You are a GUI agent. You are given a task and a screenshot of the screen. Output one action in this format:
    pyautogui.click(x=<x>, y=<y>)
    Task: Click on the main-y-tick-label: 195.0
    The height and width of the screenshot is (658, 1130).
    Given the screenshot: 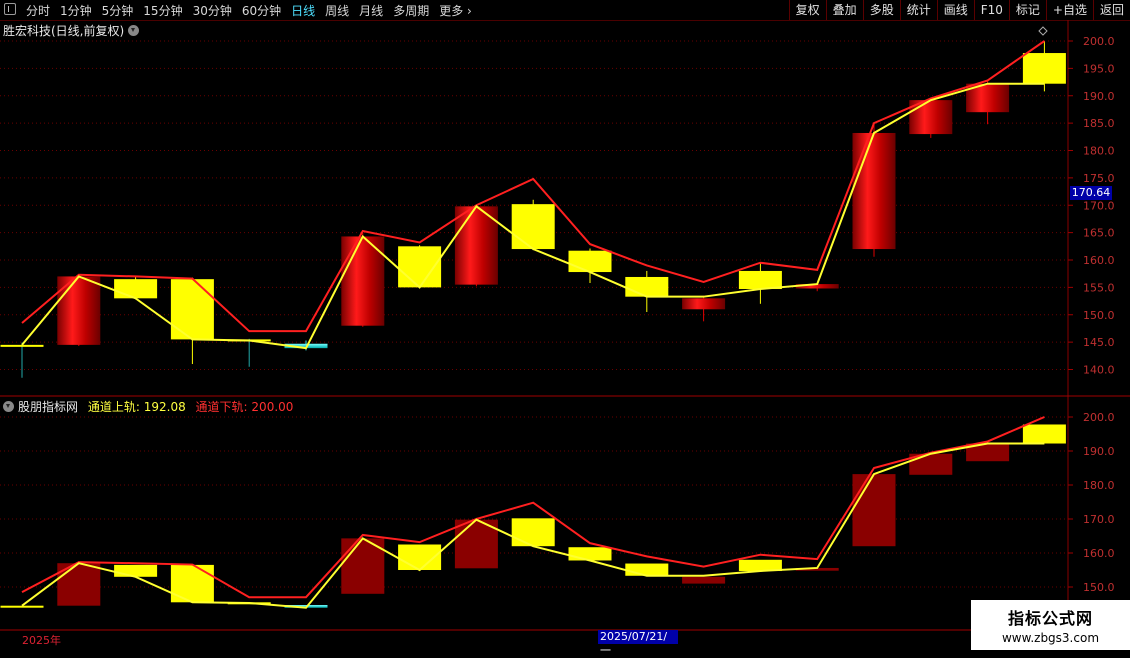 What is the action you would take?
    pyautogui.click(x=1099, y=68)
    